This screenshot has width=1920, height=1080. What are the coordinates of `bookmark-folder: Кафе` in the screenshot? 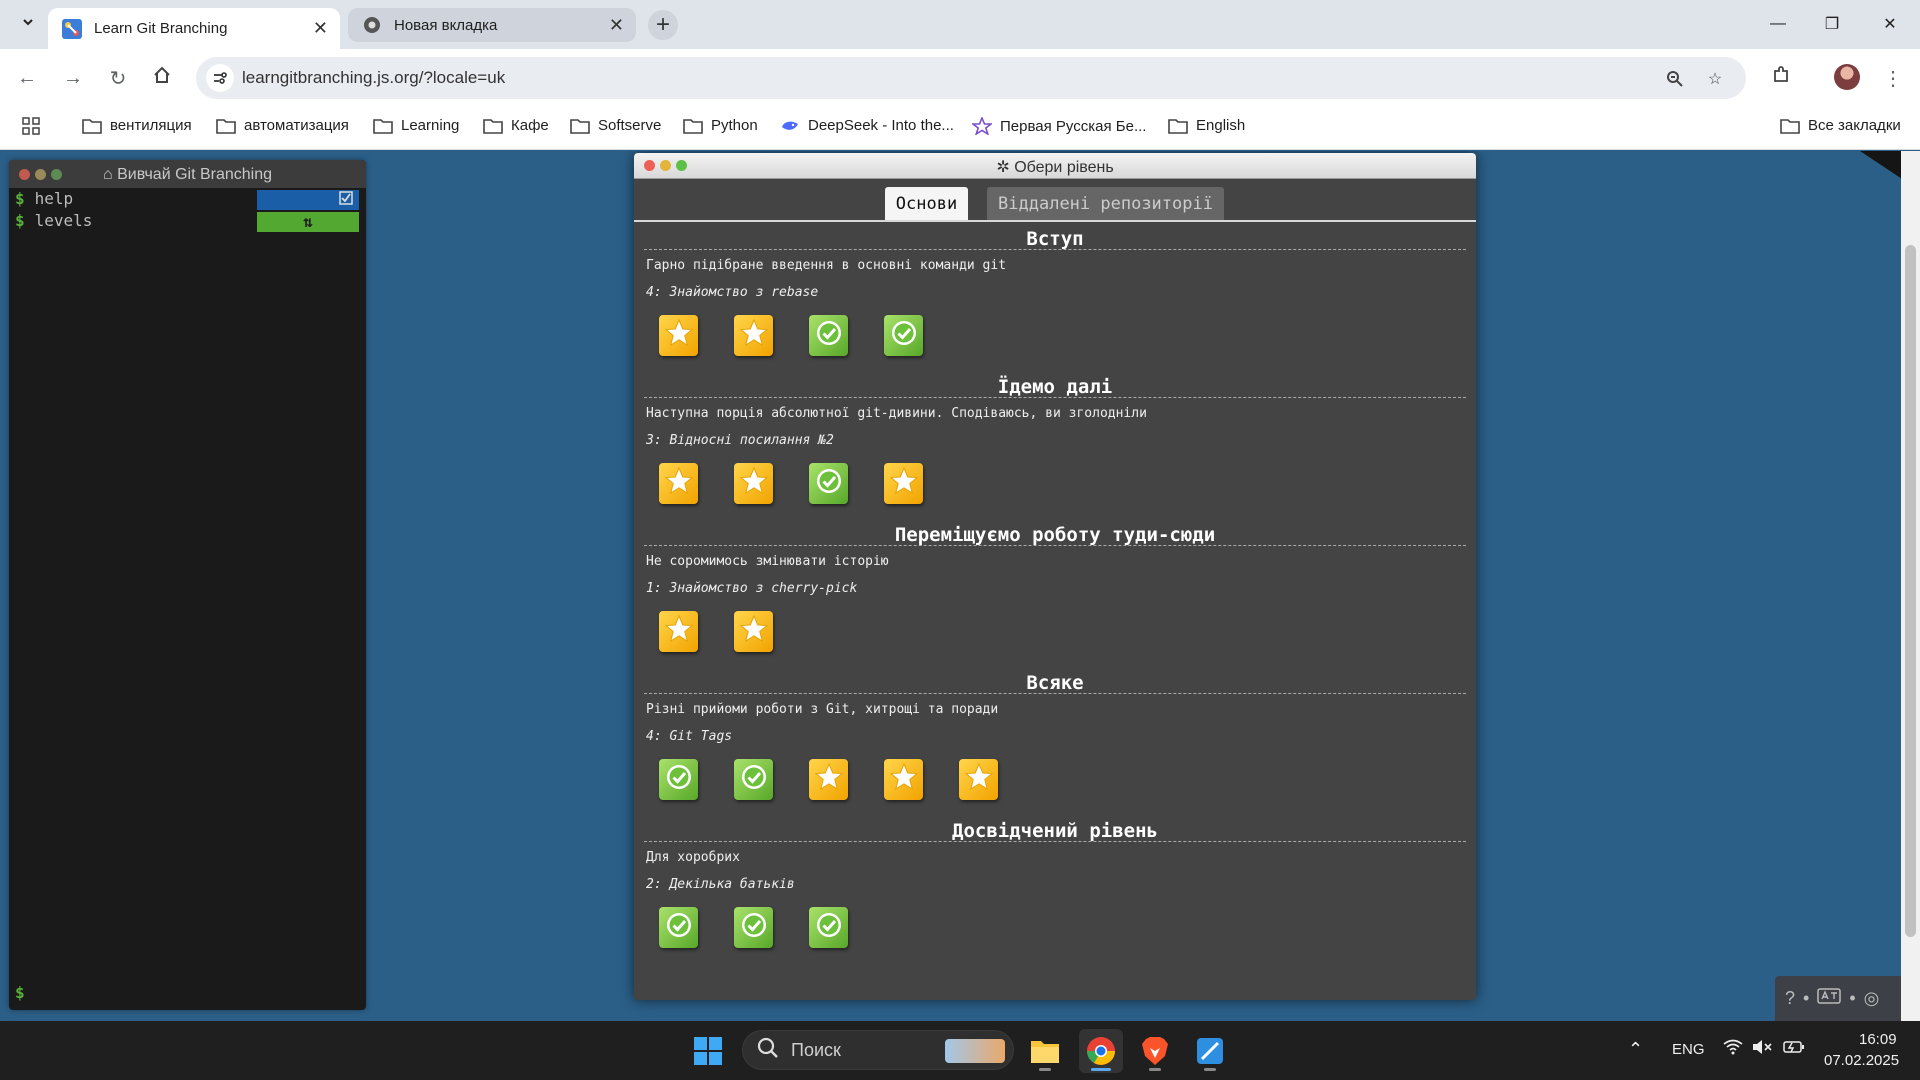 It's located at (516, 125).